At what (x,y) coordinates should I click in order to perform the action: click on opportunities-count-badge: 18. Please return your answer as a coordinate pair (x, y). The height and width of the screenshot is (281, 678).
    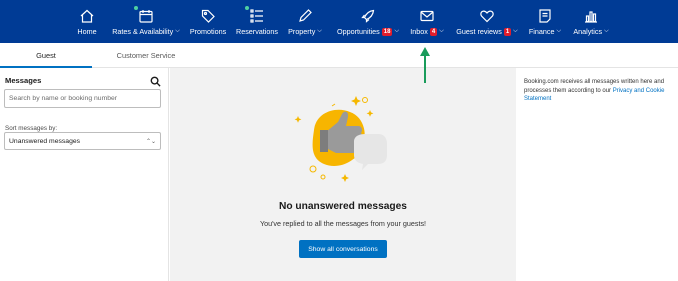
    Looking at the image, I should click on (387, 31).